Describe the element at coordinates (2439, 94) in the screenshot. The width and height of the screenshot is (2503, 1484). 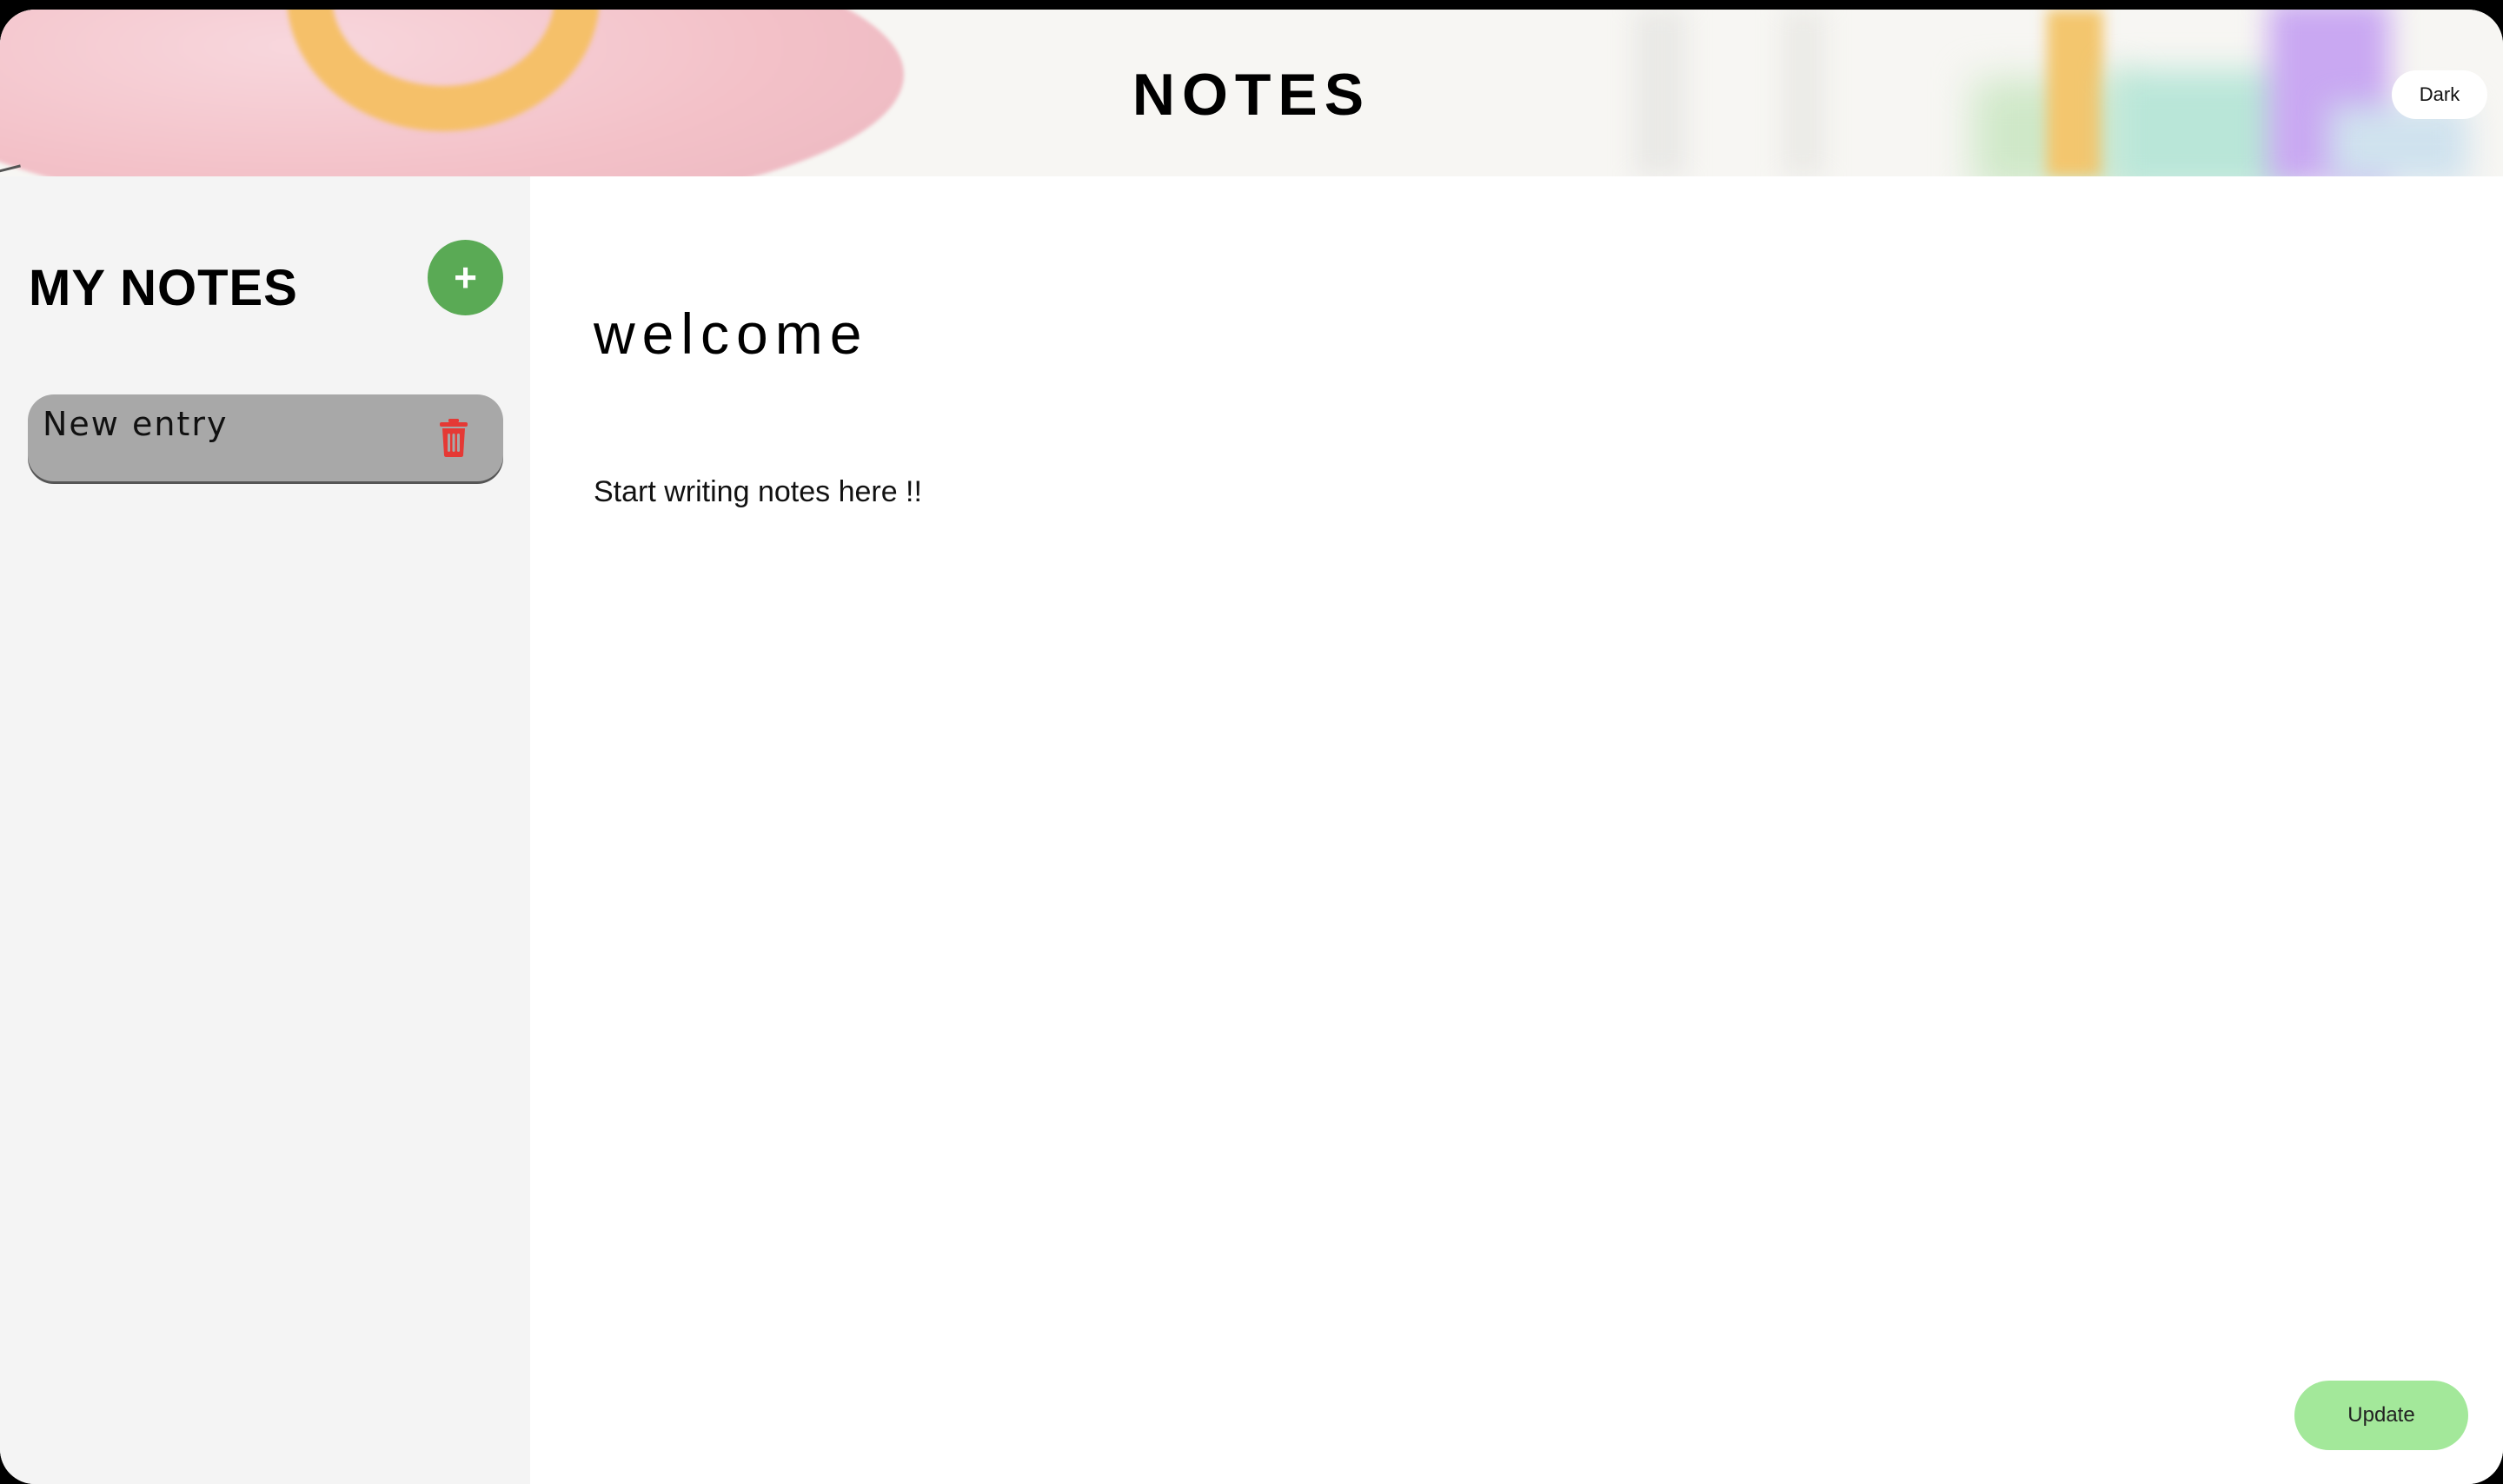
I see `dark-mode-toggle-button: Dark` at that location.